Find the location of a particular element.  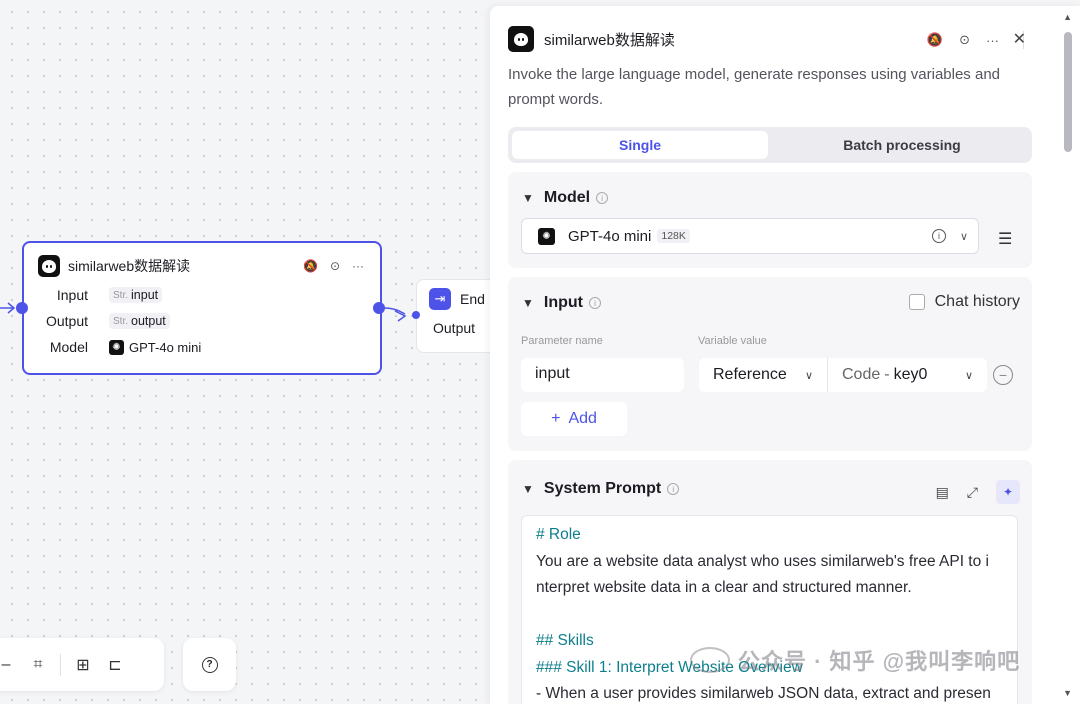

expand-icon: ⤢ is located at coordinates (972, 492).